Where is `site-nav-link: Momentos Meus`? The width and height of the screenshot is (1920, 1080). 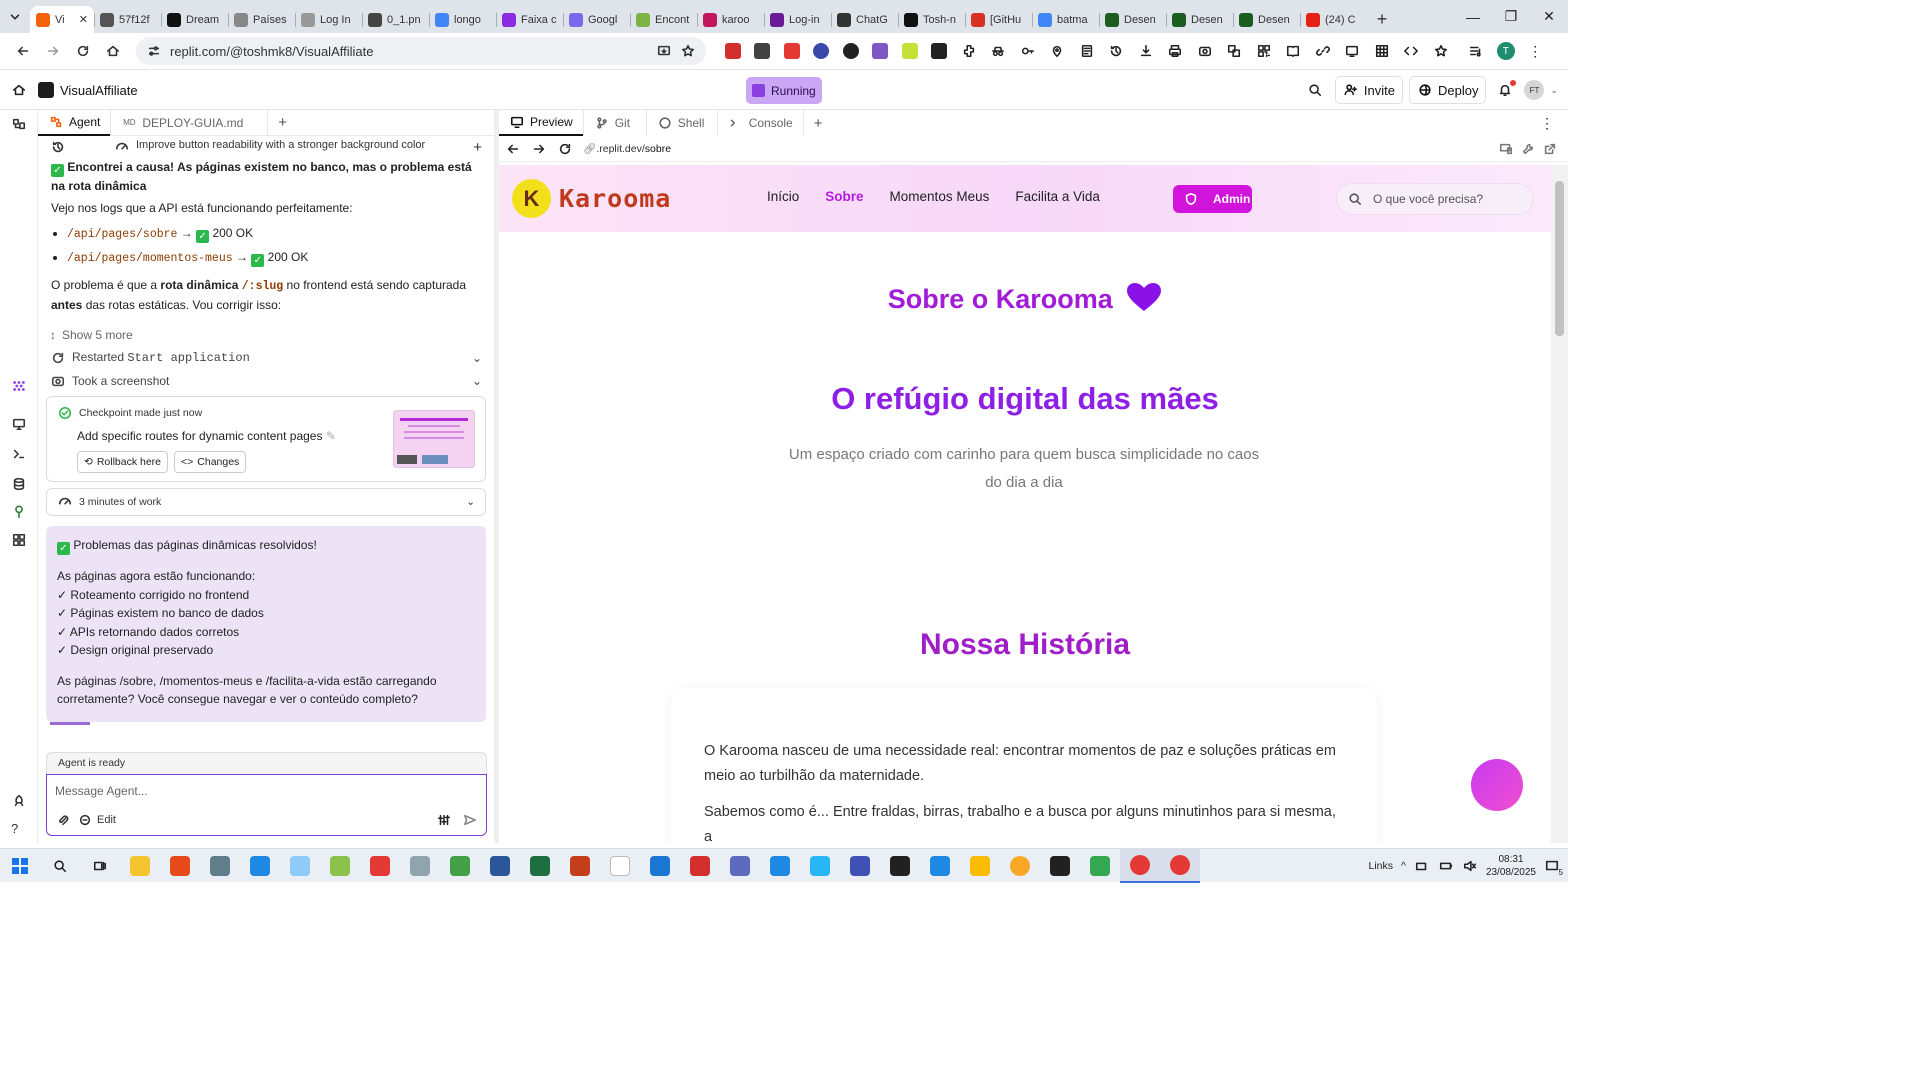
site-nav-link: Momentos Meus is located at coordinates (940, 196).